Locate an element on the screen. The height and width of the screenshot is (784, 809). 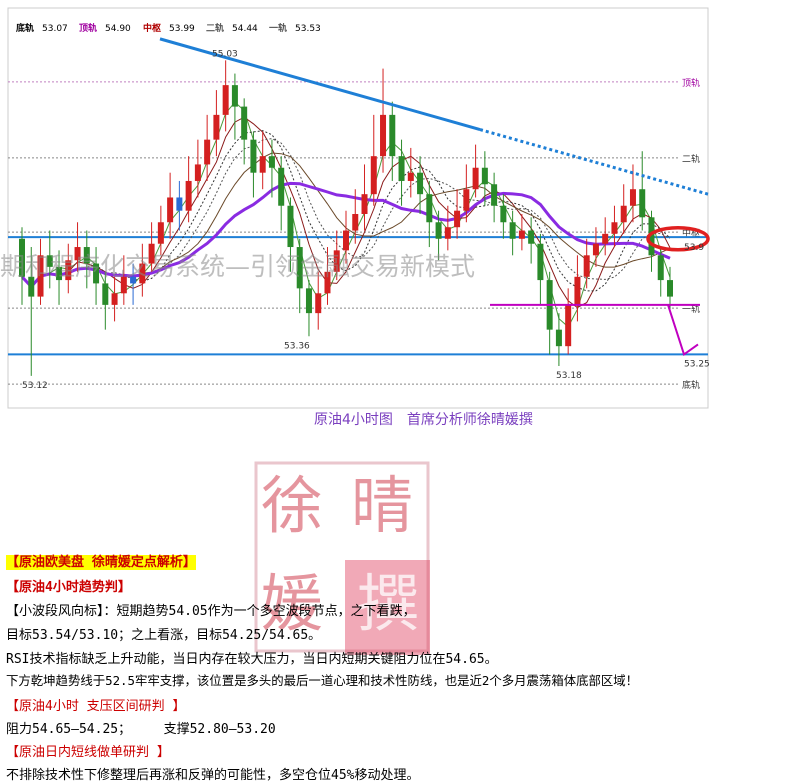
range-title: 【原油4小时 支压区间研判 】 is located at coordinates (96, 706).